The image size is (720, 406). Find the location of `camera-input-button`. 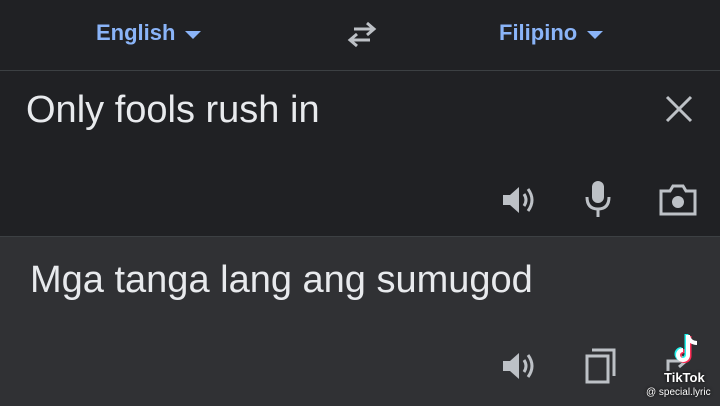

camera-input-button is located at coordinates (678, 200).